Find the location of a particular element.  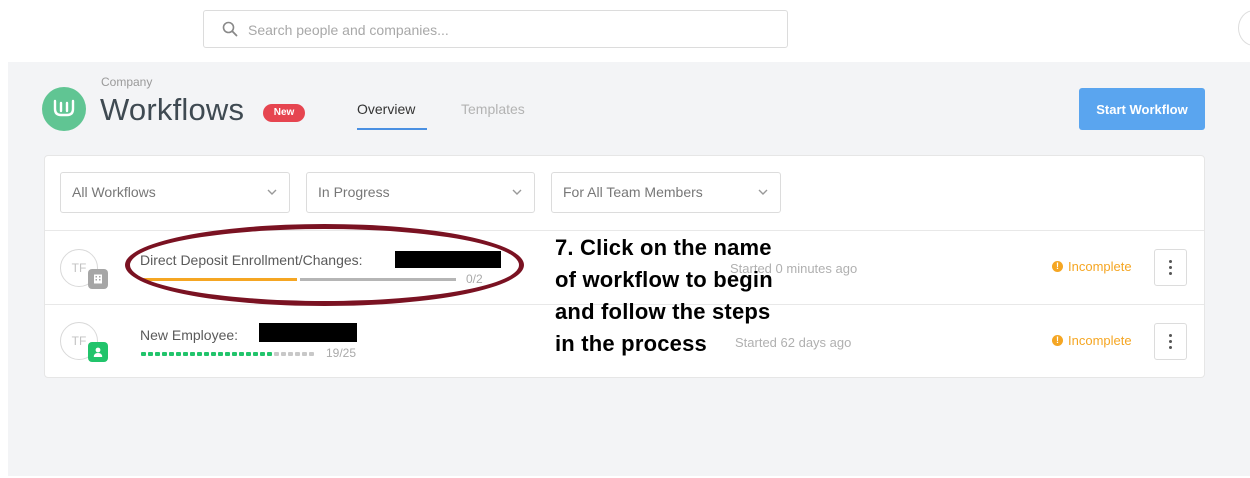

person-icon is located at coordinates (98, 352).